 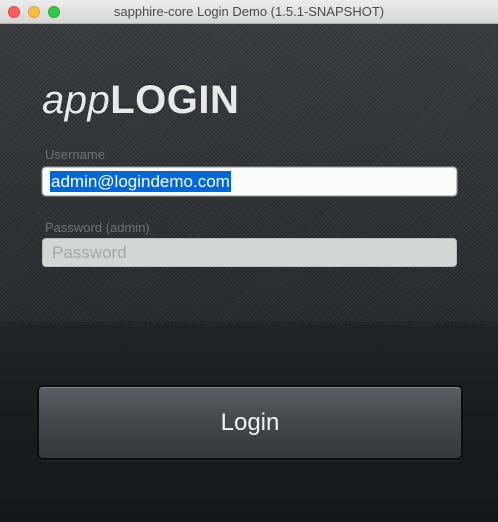 What do you see at coordinates (249, 252) in the screenshot?
I see `password-input: Password` at bounding box center [249, 252].